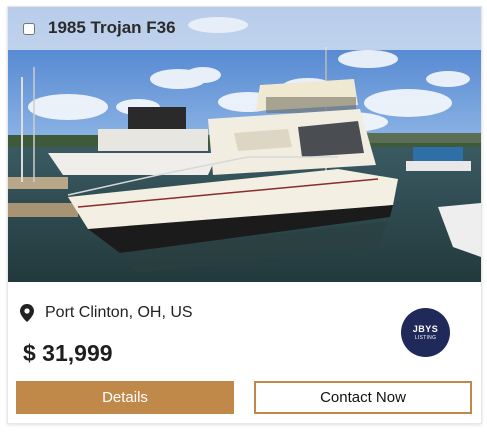 This screenshot has height=433, width=487. I want to click on listing-title: 1985 Trojan F36, so click(112, 28).